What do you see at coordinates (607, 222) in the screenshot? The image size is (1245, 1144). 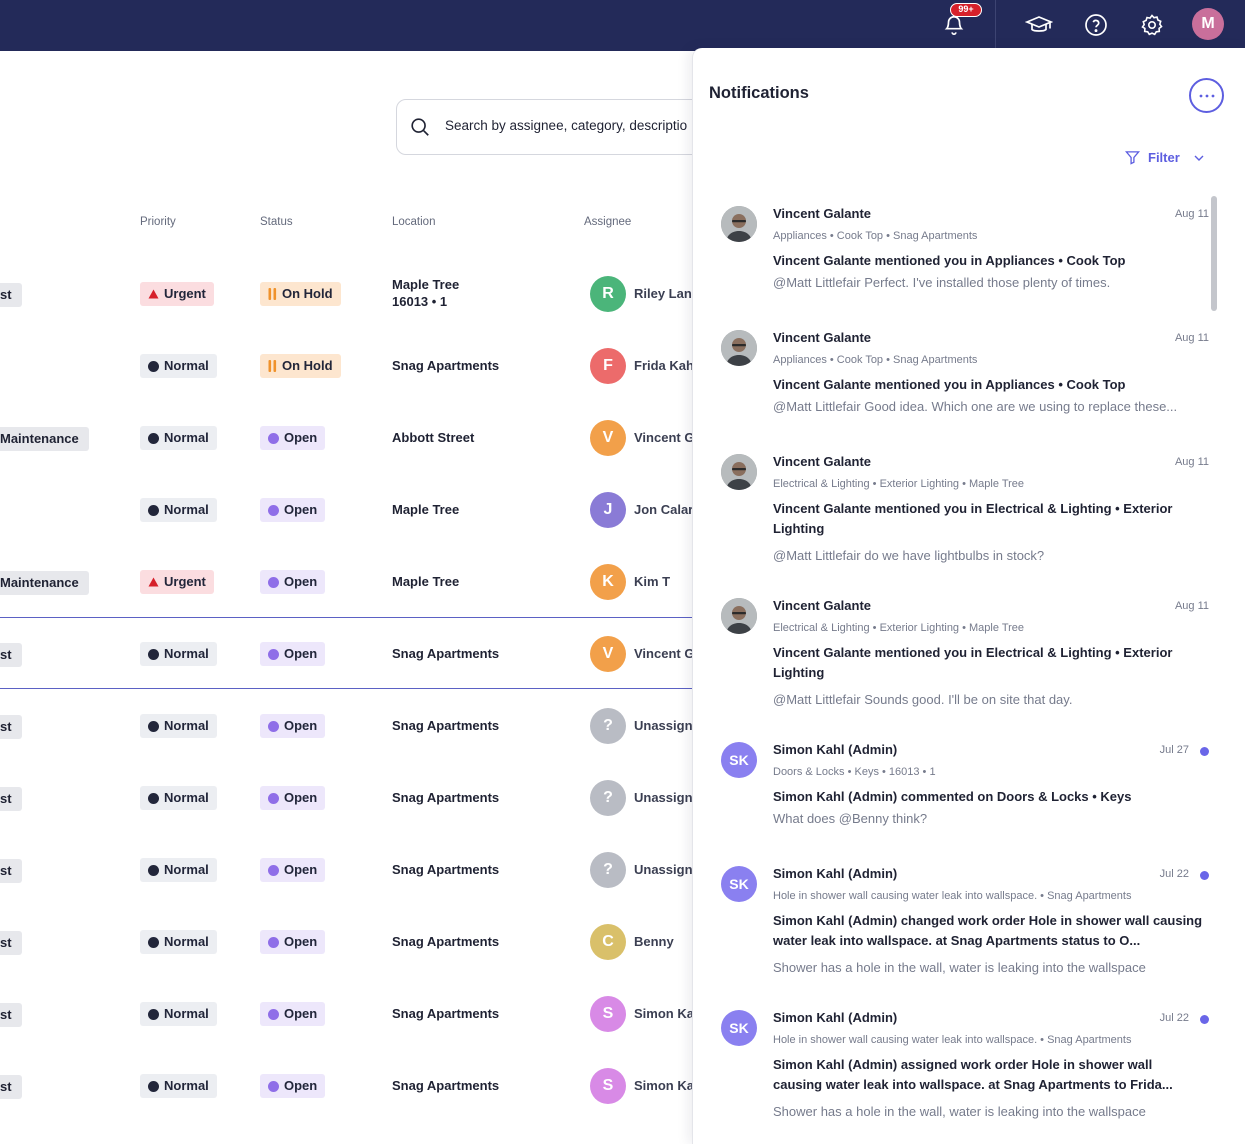 I see `column-header-assignee: Assignee` at bounding box center [607, 222].